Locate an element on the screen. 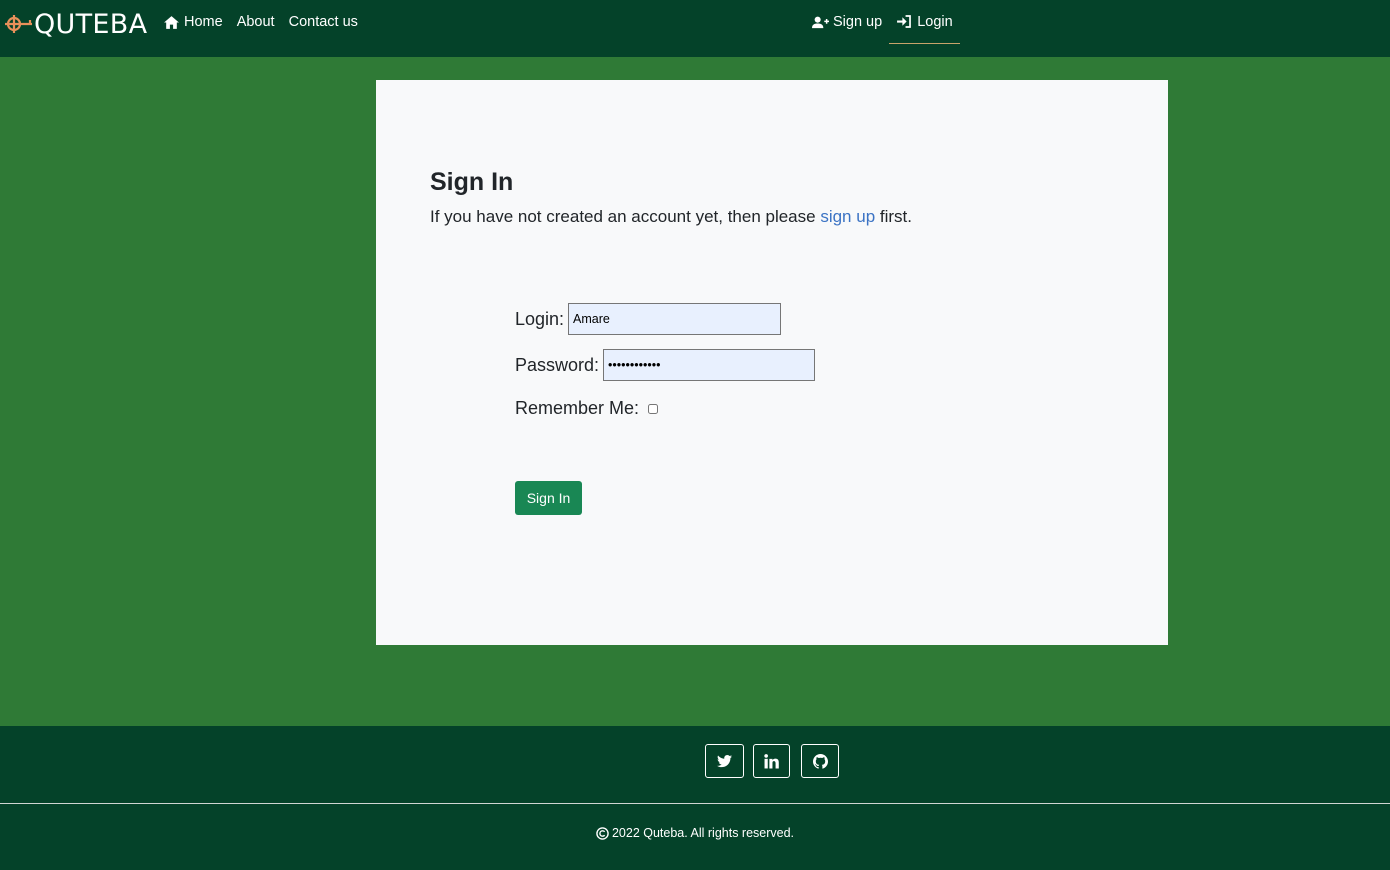 The image size is (1390, 870). copyright: 2022 Quteba. All rights reserved. is located at coordinates (695, 833).